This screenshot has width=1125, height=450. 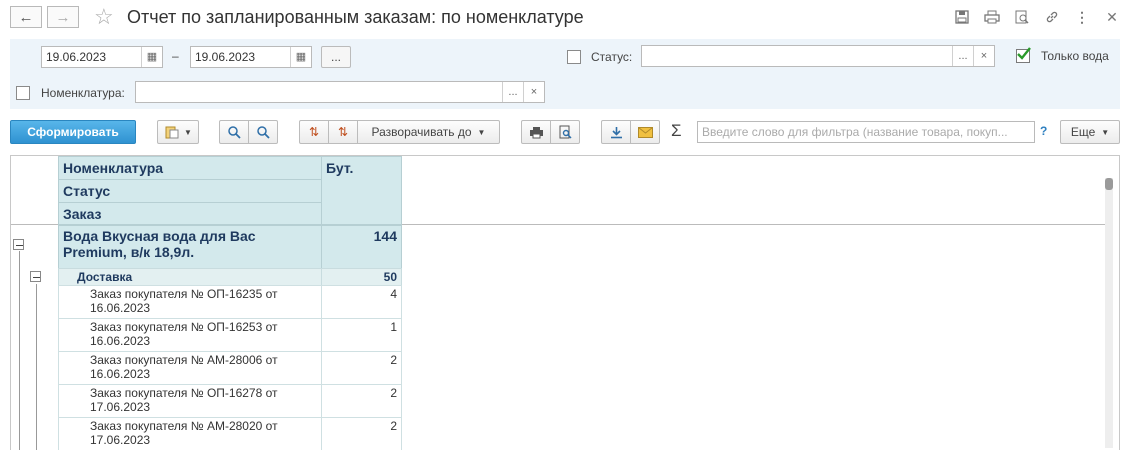 I want to click on sum-icon: Σ, so click(x=676, y=131).